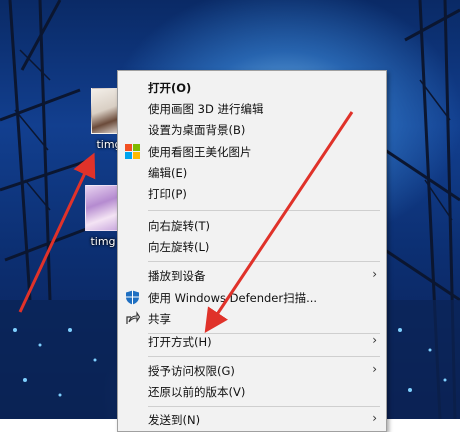 The height and width of the screenshot is (432, 460). What do you see at coordinates (252, 225) in the screenshot?
I see `menu-item-rotate-right: 向右旋转(T)` at bounding box center [252, 225].